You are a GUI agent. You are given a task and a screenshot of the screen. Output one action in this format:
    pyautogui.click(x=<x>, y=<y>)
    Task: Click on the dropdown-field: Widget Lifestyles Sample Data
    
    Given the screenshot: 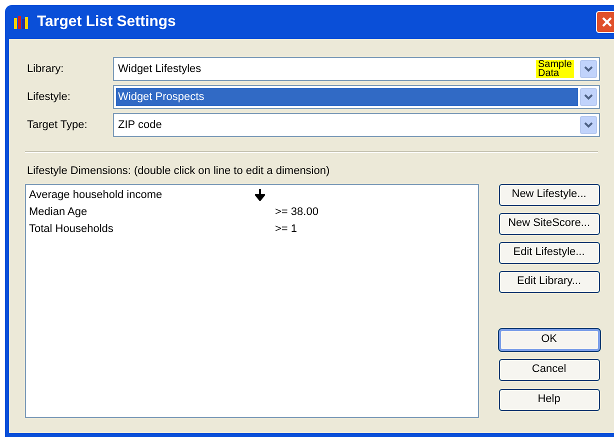 What is the action you would take?
    pyautogui.click(x=356, y=69)
    